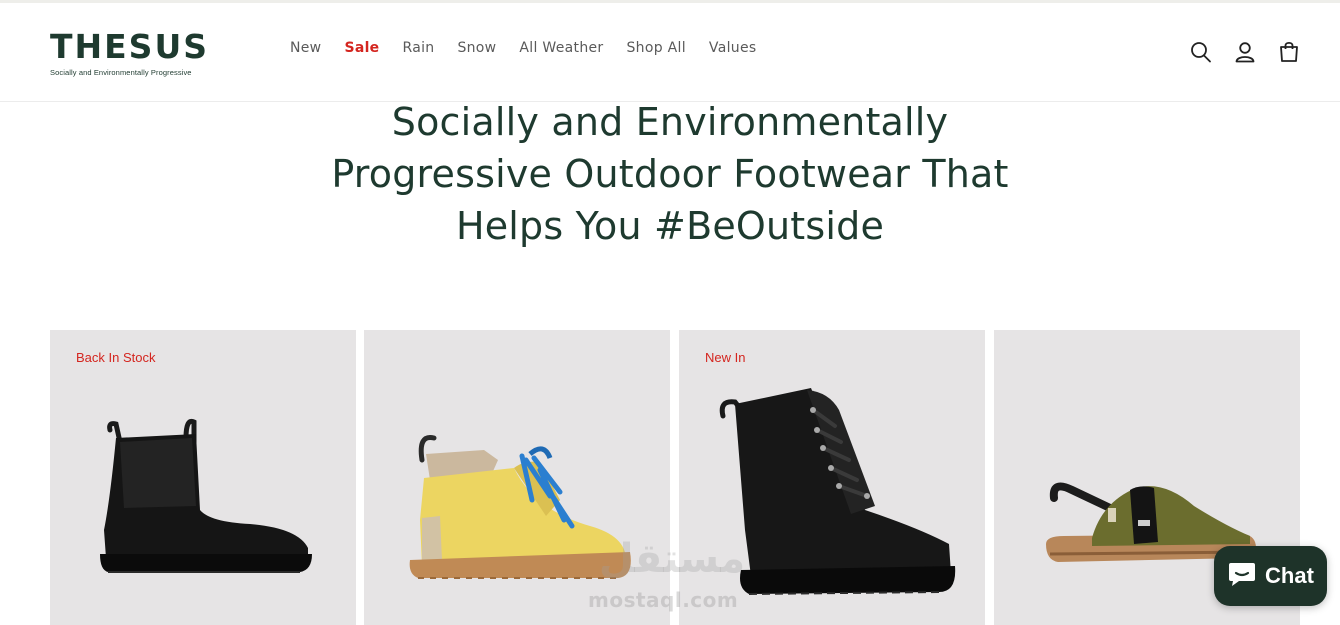 The width and height of the screenshot is (1340, 625). Describe the element at coordinates (121, 72) in the screenshot. I see `brand-tagline: Socially and Environmentally Progressive` at that location.